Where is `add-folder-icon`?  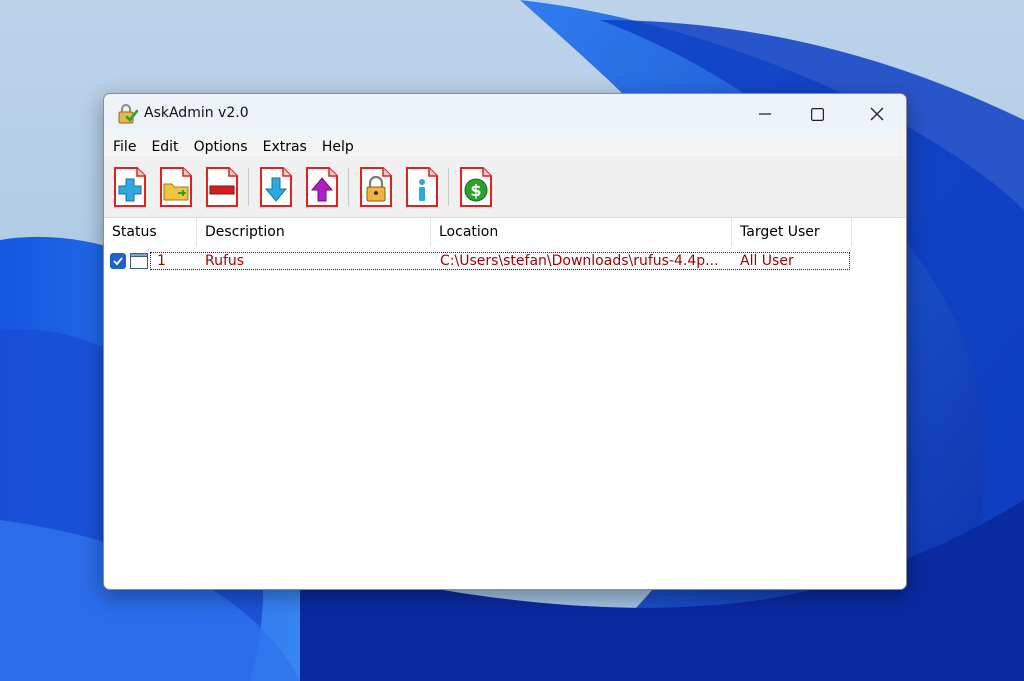 add-folder-icon is located at coordinates (176, 187).